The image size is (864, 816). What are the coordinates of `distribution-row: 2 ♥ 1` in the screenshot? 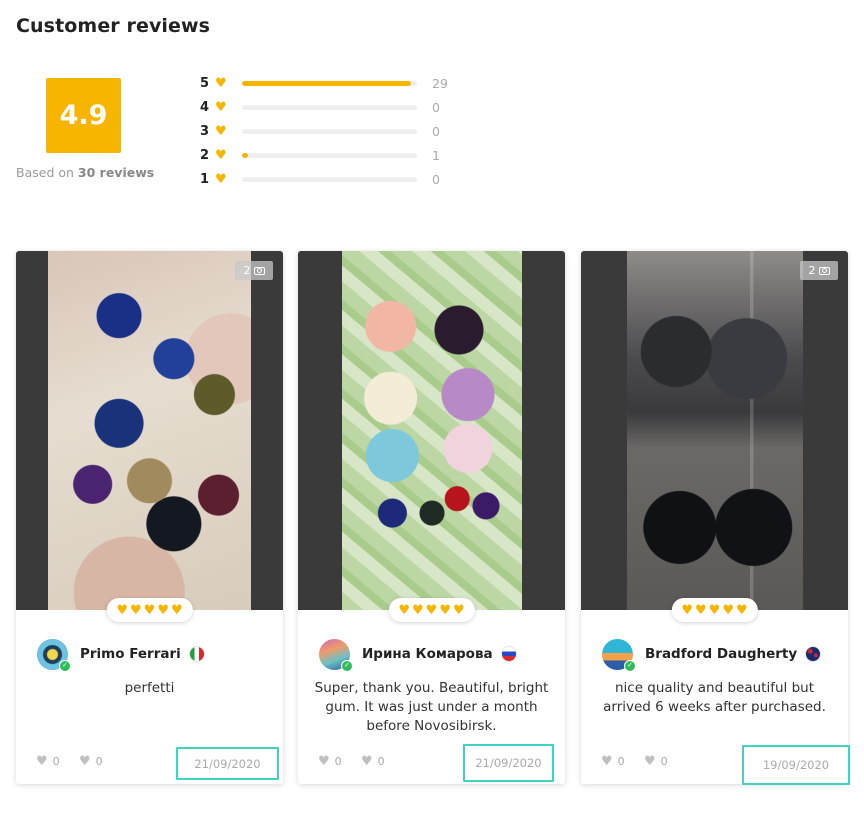 It's located at (330, 159).